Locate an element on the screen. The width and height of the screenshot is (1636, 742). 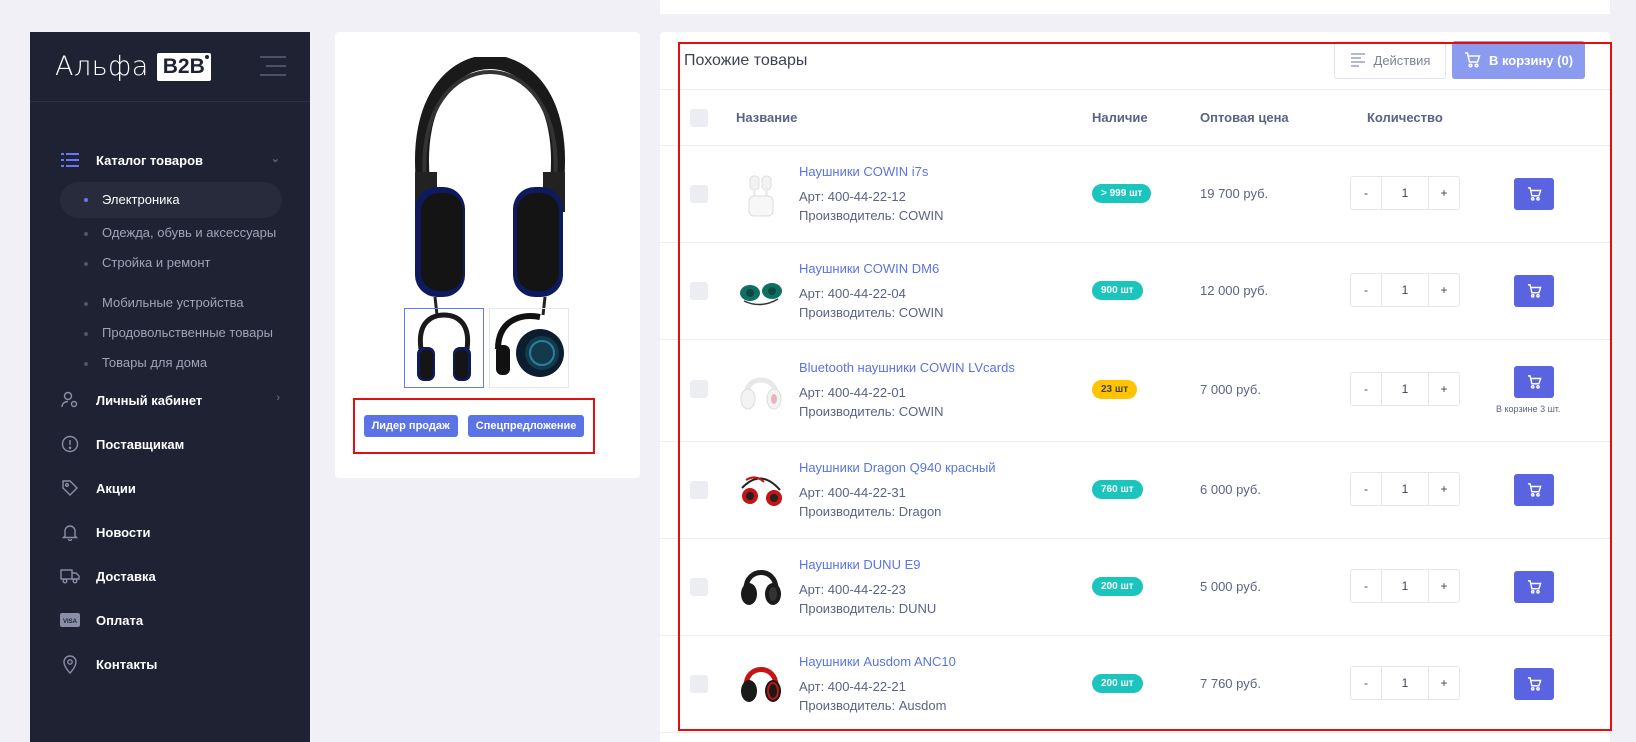
logo-badge: B2B is located at coordinates (183, 66).